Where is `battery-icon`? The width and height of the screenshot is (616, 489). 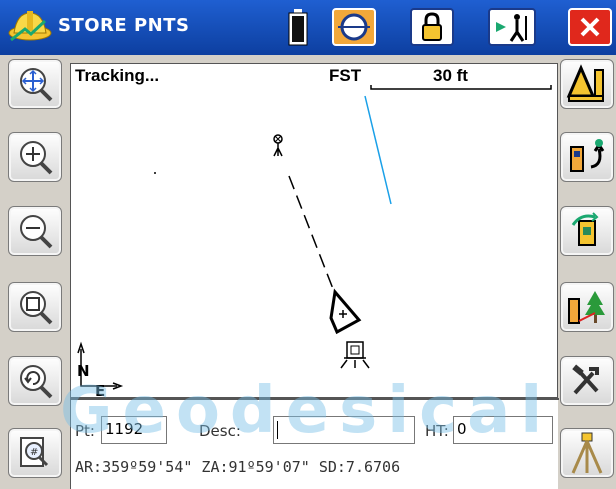 battery-icon is located at coordinates (298, 27).